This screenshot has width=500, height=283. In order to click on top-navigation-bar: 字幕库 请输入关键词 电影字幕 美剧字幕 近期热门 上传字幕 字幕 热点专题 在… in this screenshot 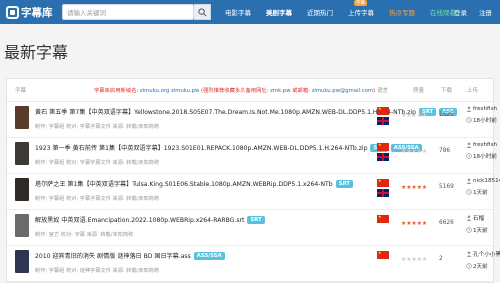, I will do `click(250, 12)`.